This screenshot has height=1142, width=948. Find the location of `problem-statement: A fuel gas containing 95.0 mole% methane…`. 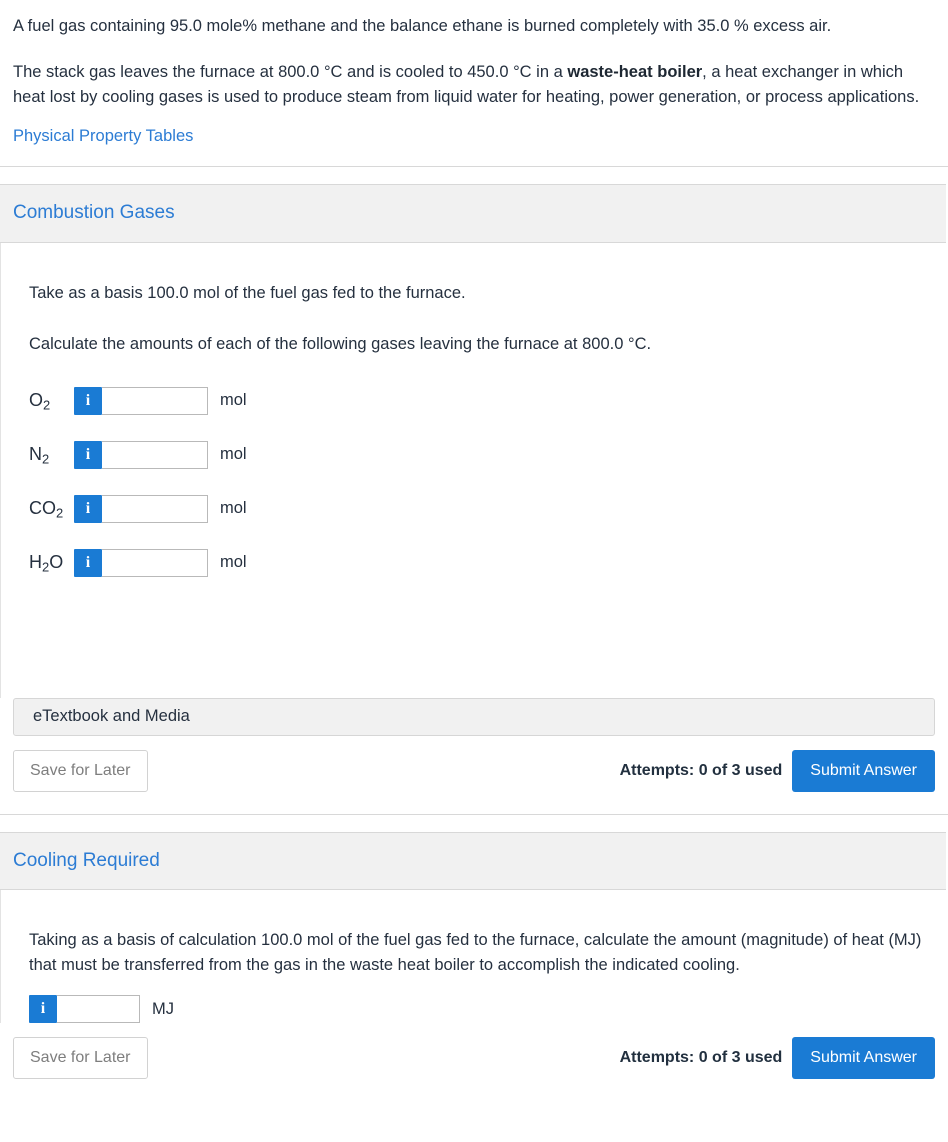

problem-statement: A fuel gas containing 95.0 mole% methane… is located at coordinates (474, 83).